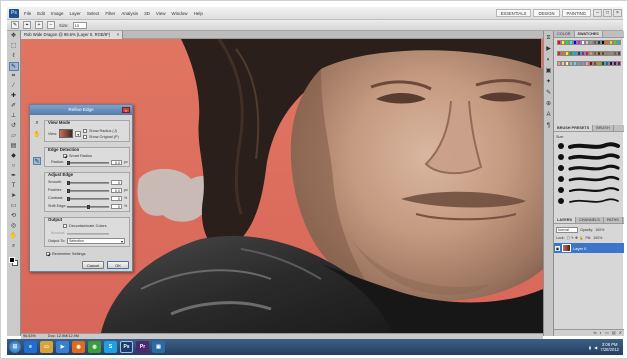 The image size is (628, 359). Describe the element at coordinates (14, 166) in the screenshot. I see `dodge-tool-icon: ○` at that location.